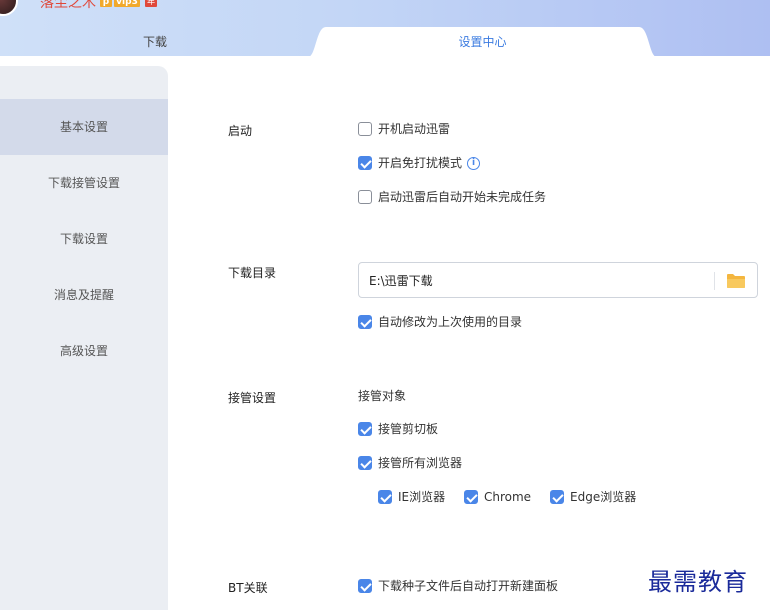  Describe the element at coordinates (736, 281) in the screenshot. I see `folder-icon` at that location.